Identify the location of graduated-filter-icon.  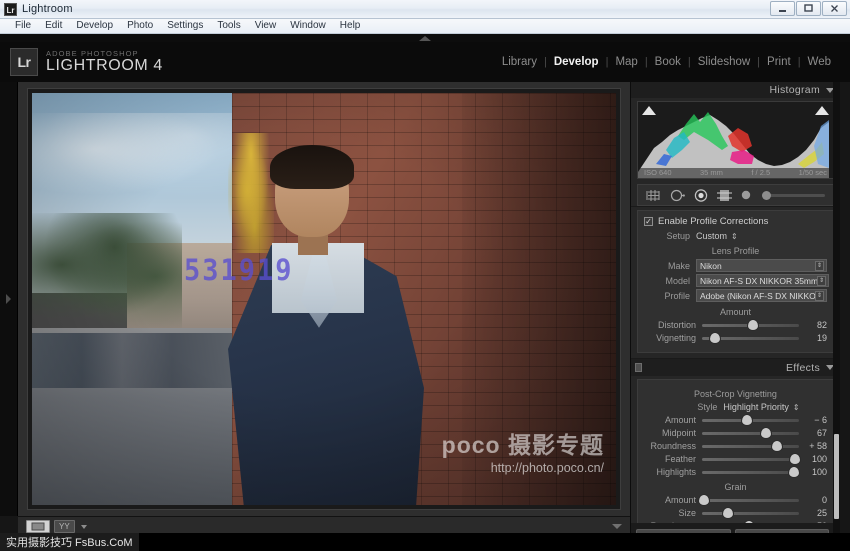
(724, 195).